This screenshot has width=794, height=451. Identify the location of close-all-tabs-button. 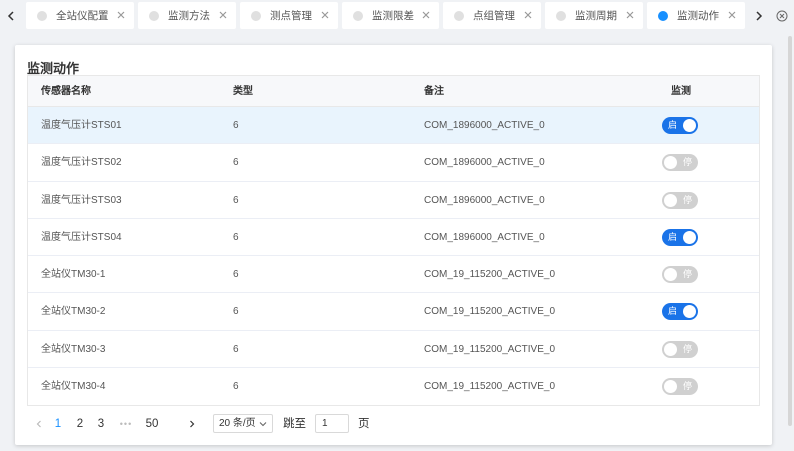
(782, 15).